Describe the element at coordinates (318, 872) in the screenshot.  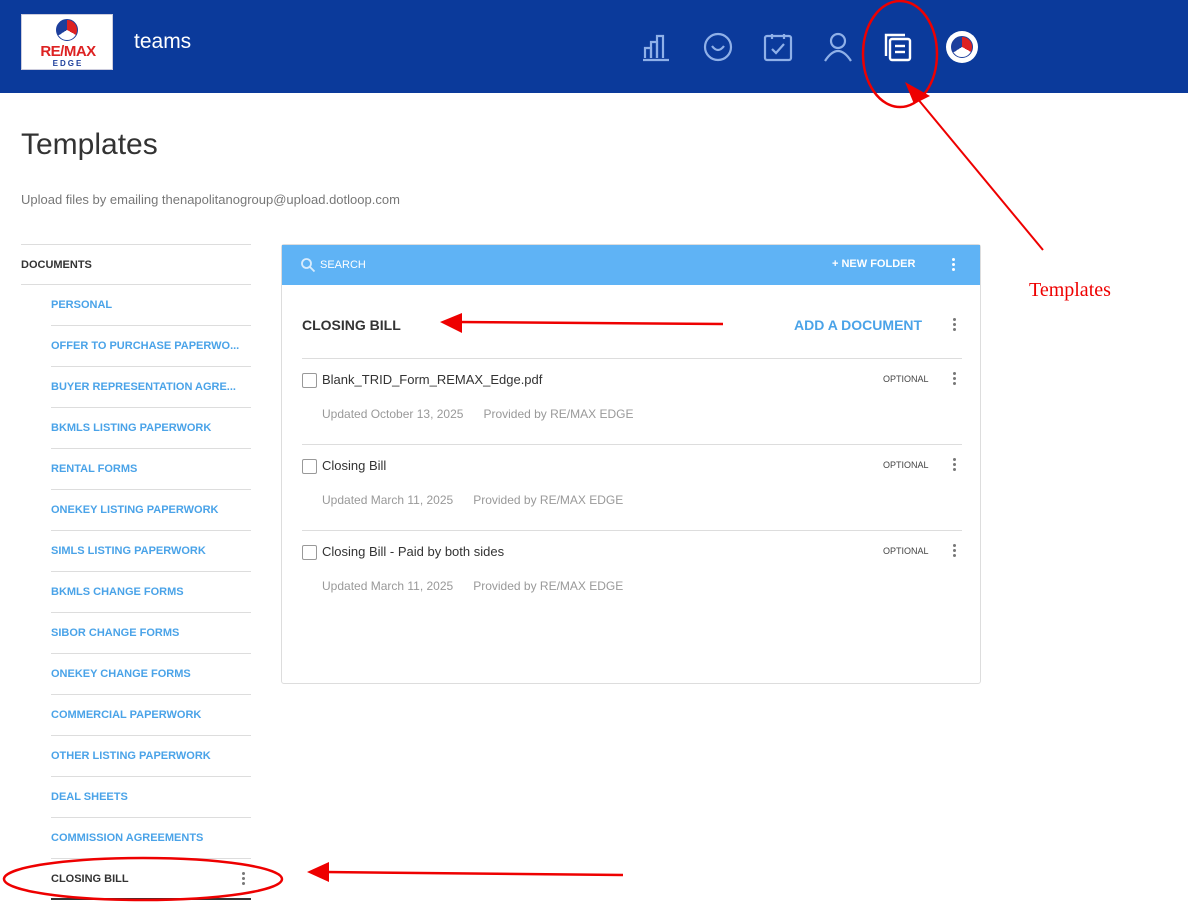
I see `closing-bill-arrowhead` at that location.